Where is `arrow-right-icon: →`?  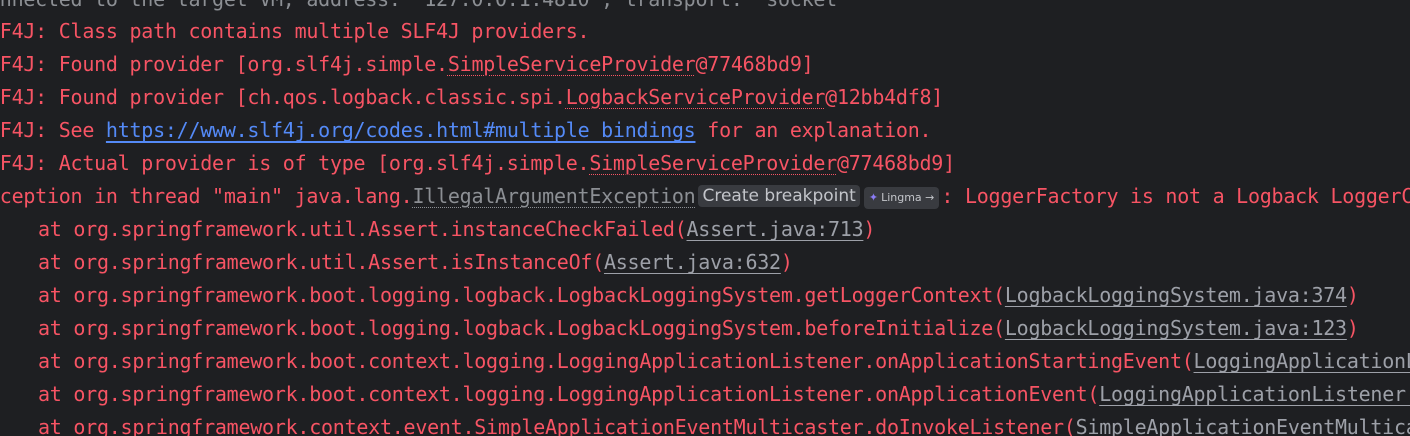 arrow-right-icon: → is located at coordinates (930, 197).